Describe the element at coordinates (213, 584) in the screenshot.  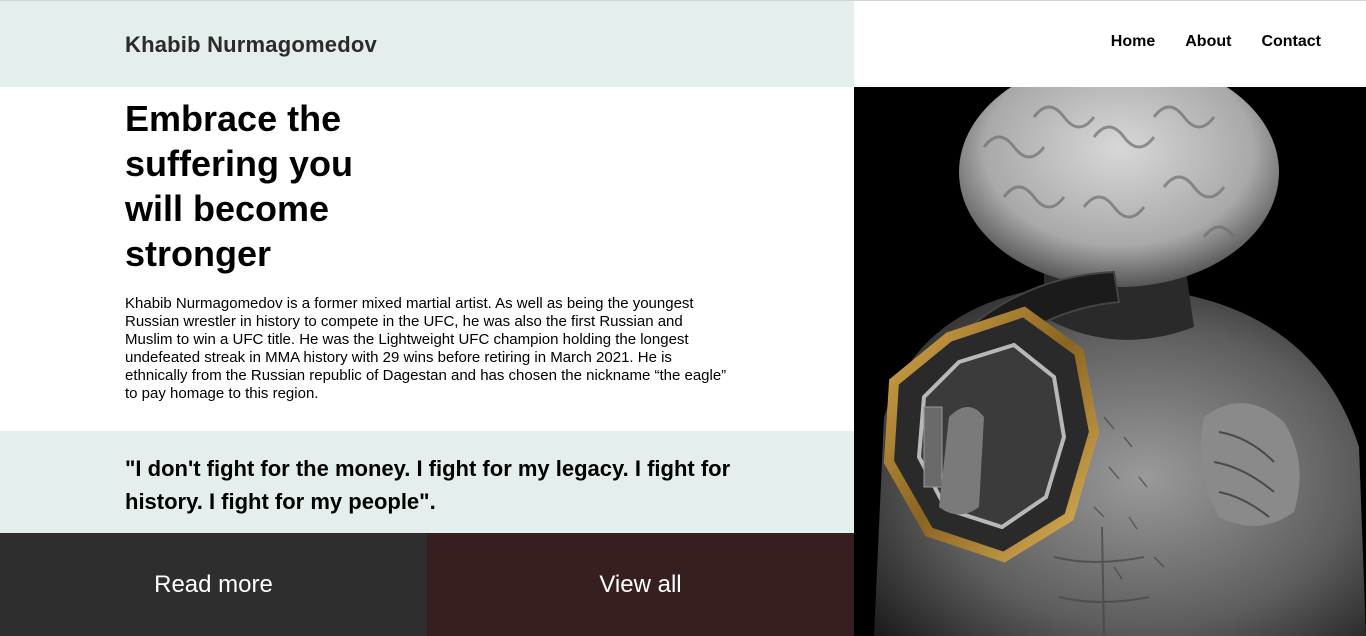
I see `read-more-button: Read more` at that location.